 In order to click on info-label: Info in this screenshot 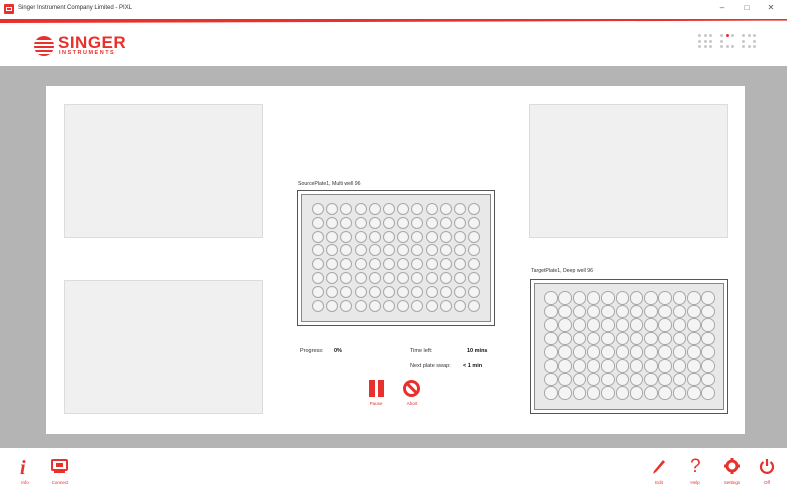, I will do `click(25, 482)`.